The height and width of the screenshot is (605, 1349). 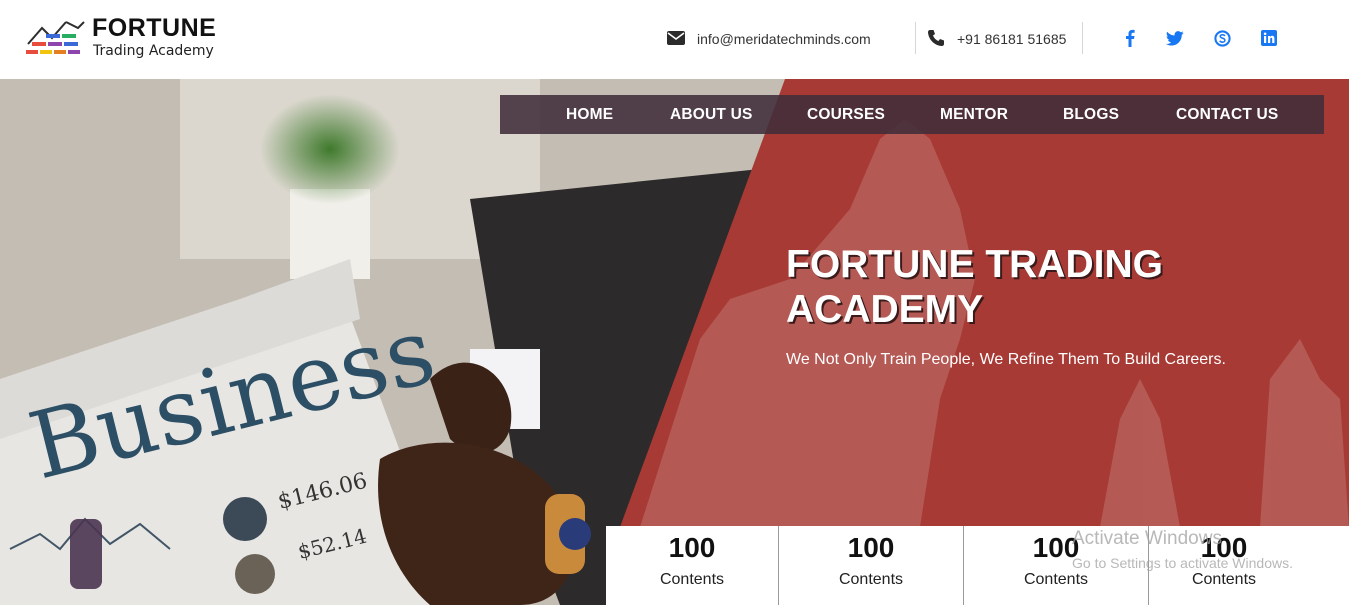 I want to click on hero-title: FORTUNE TRADING ACADEMY, so click(x=974, y=287).